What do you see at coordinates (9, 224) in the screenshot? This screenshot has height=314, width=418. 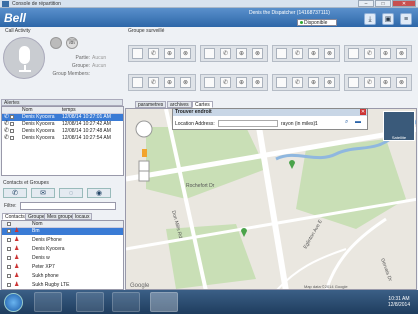 I see `select-all-checkbox` at bounding box center [9, 224].